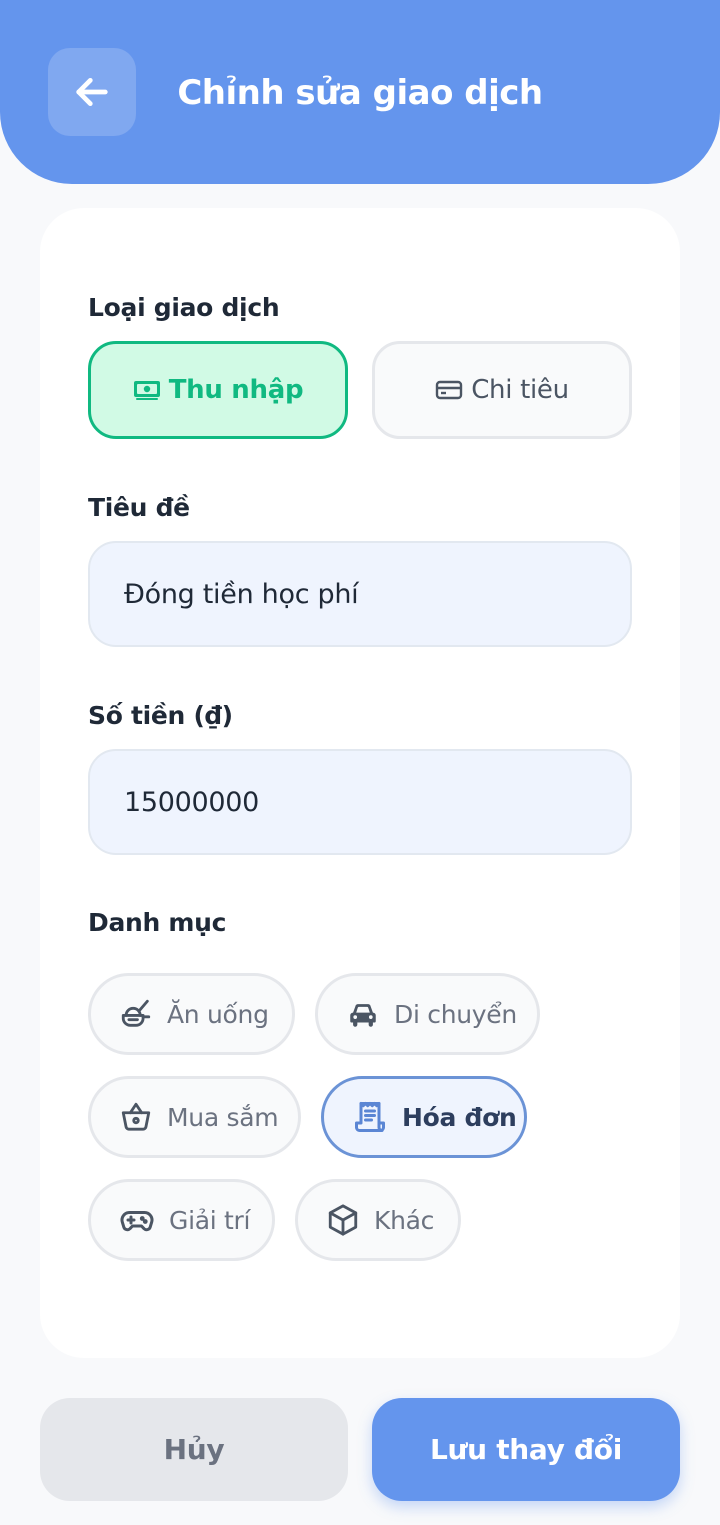 The height and width of the screenshot is (1525, 720). Describe the element at coordinates (194, 1449) in the screenshot. I see `cancel-button: Hủy` at that location.